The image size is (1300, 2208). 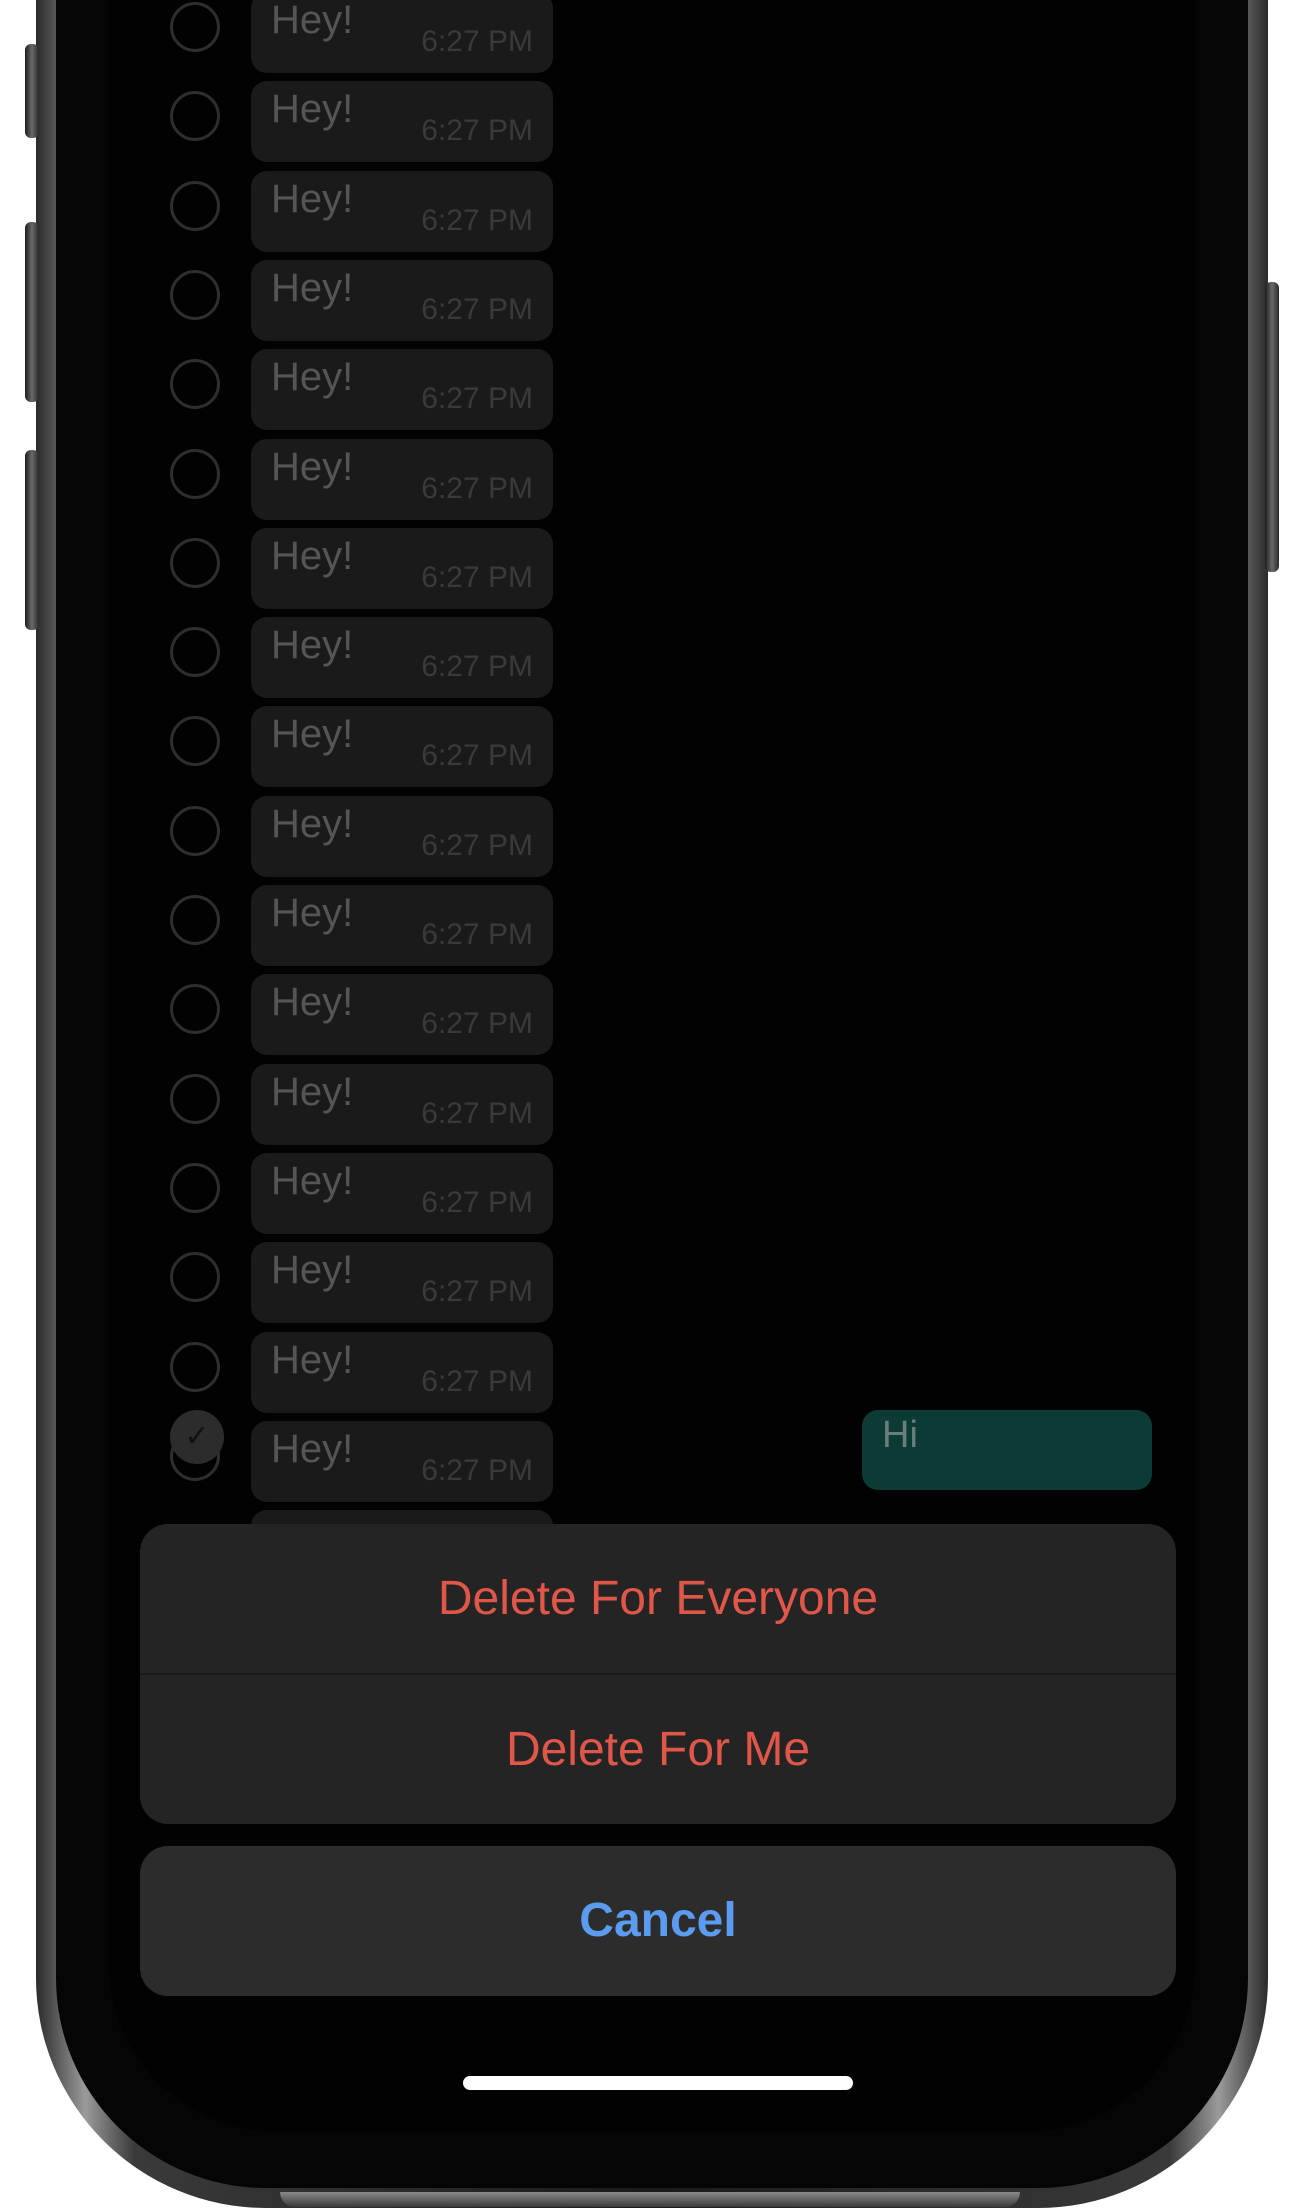 I want to click on side-button, so click(x=1272, y=427).